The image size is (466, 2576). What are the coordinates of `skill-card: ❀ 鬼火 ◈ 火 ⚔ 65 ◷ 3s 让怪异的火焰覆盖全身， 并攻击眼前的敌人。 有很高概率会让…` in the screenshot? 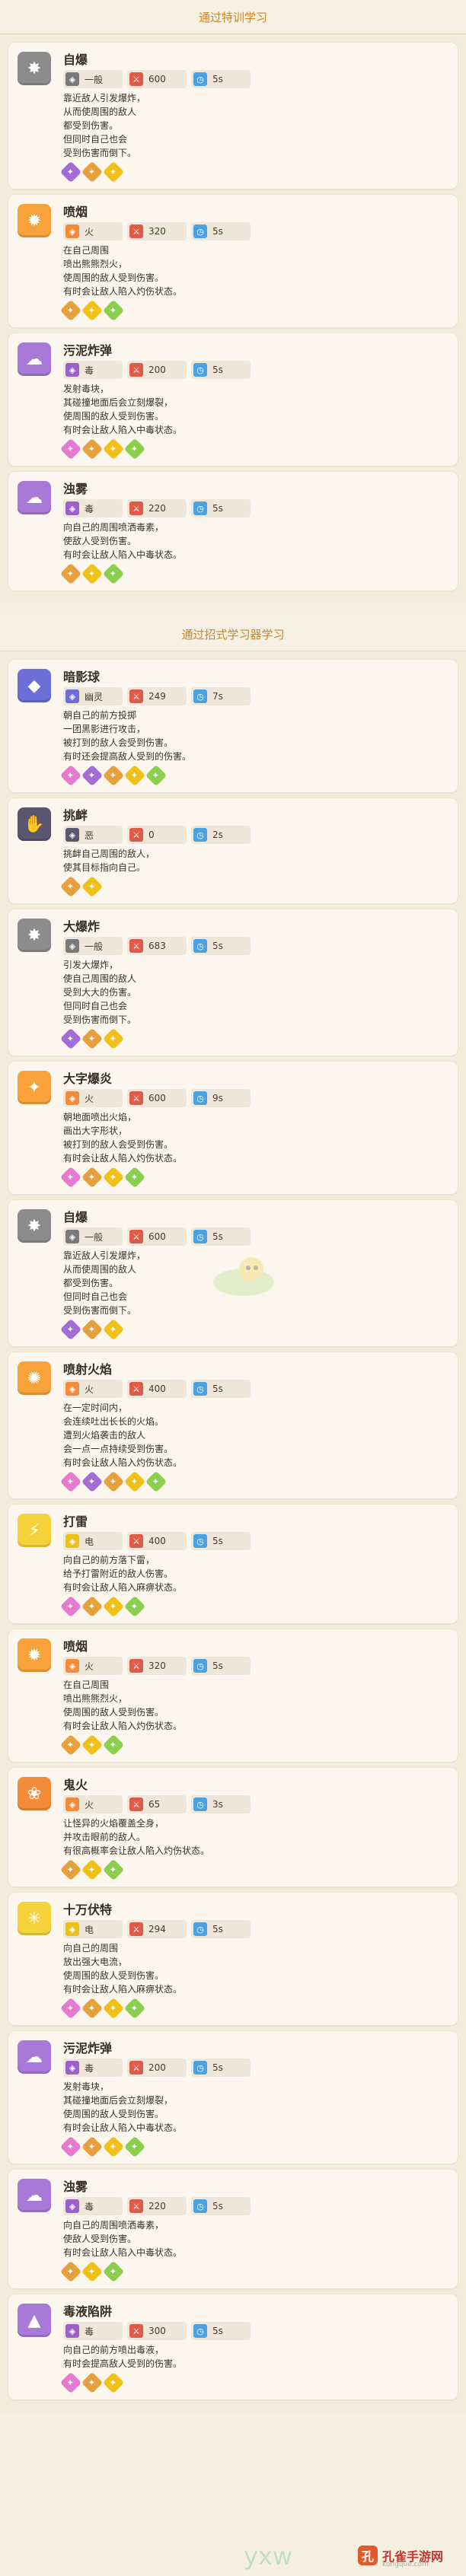 It's located at (233, 1827).